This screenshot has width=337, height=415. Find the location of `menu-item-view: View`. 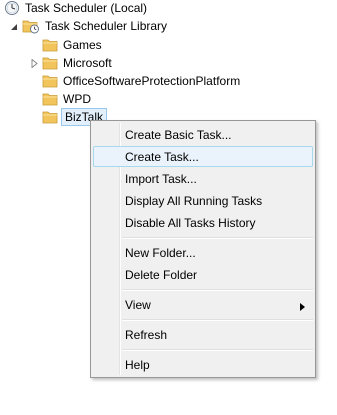

menu-item-view: View is located at coordinates (203, 304).